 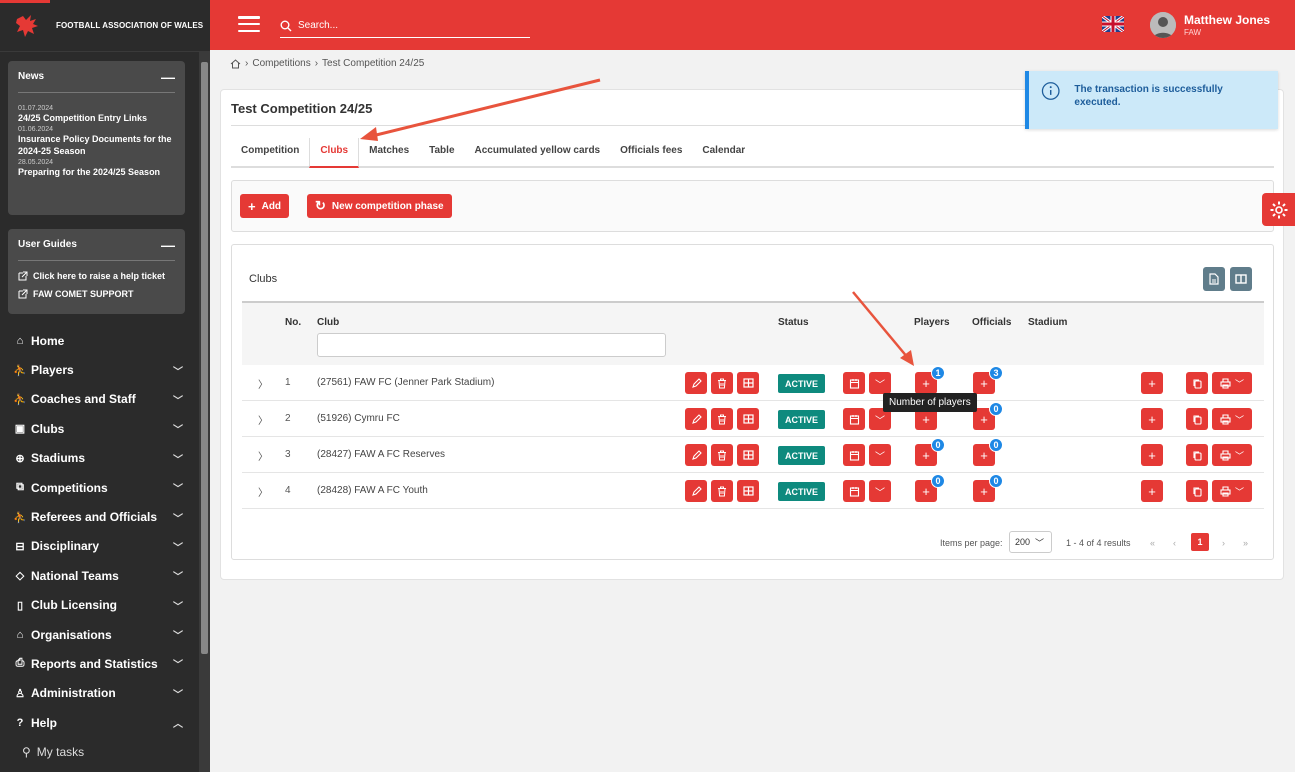 I want to click on guides-header: User Guides —, so click(x=96, y=245).